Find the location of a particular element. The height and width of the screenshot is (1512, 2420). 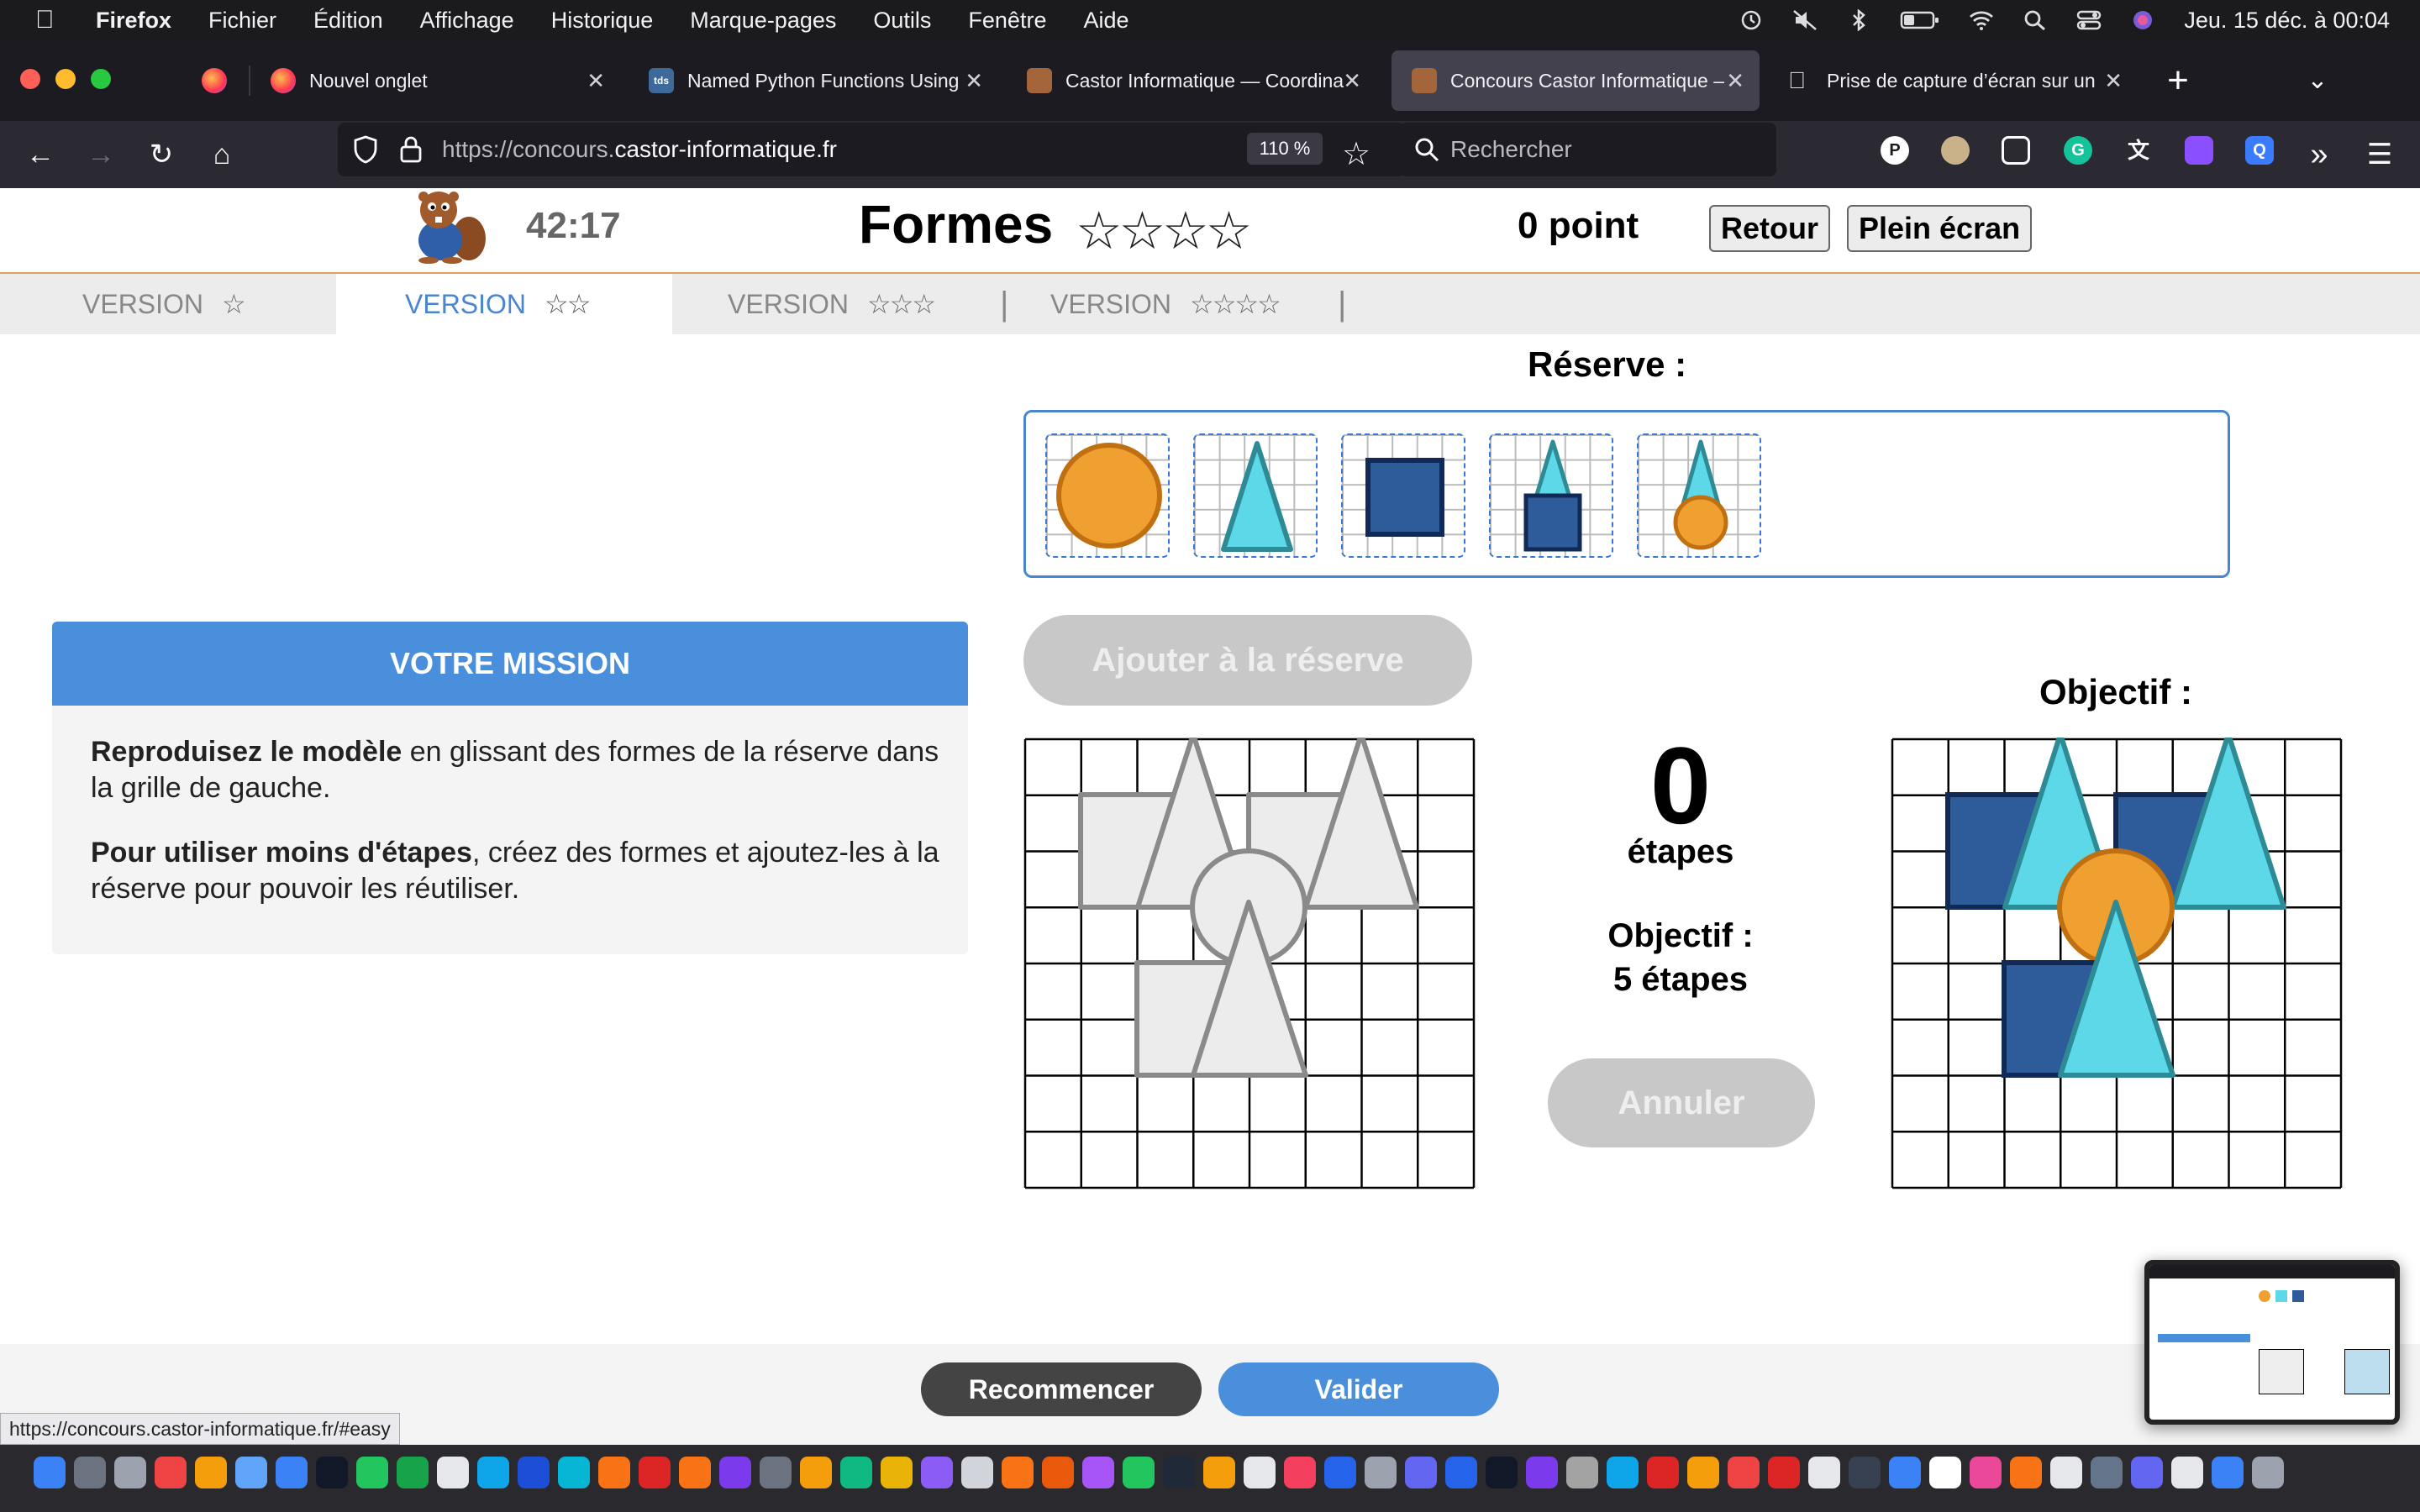

reload-icon: ↻ is located at coordinates (161, 154).